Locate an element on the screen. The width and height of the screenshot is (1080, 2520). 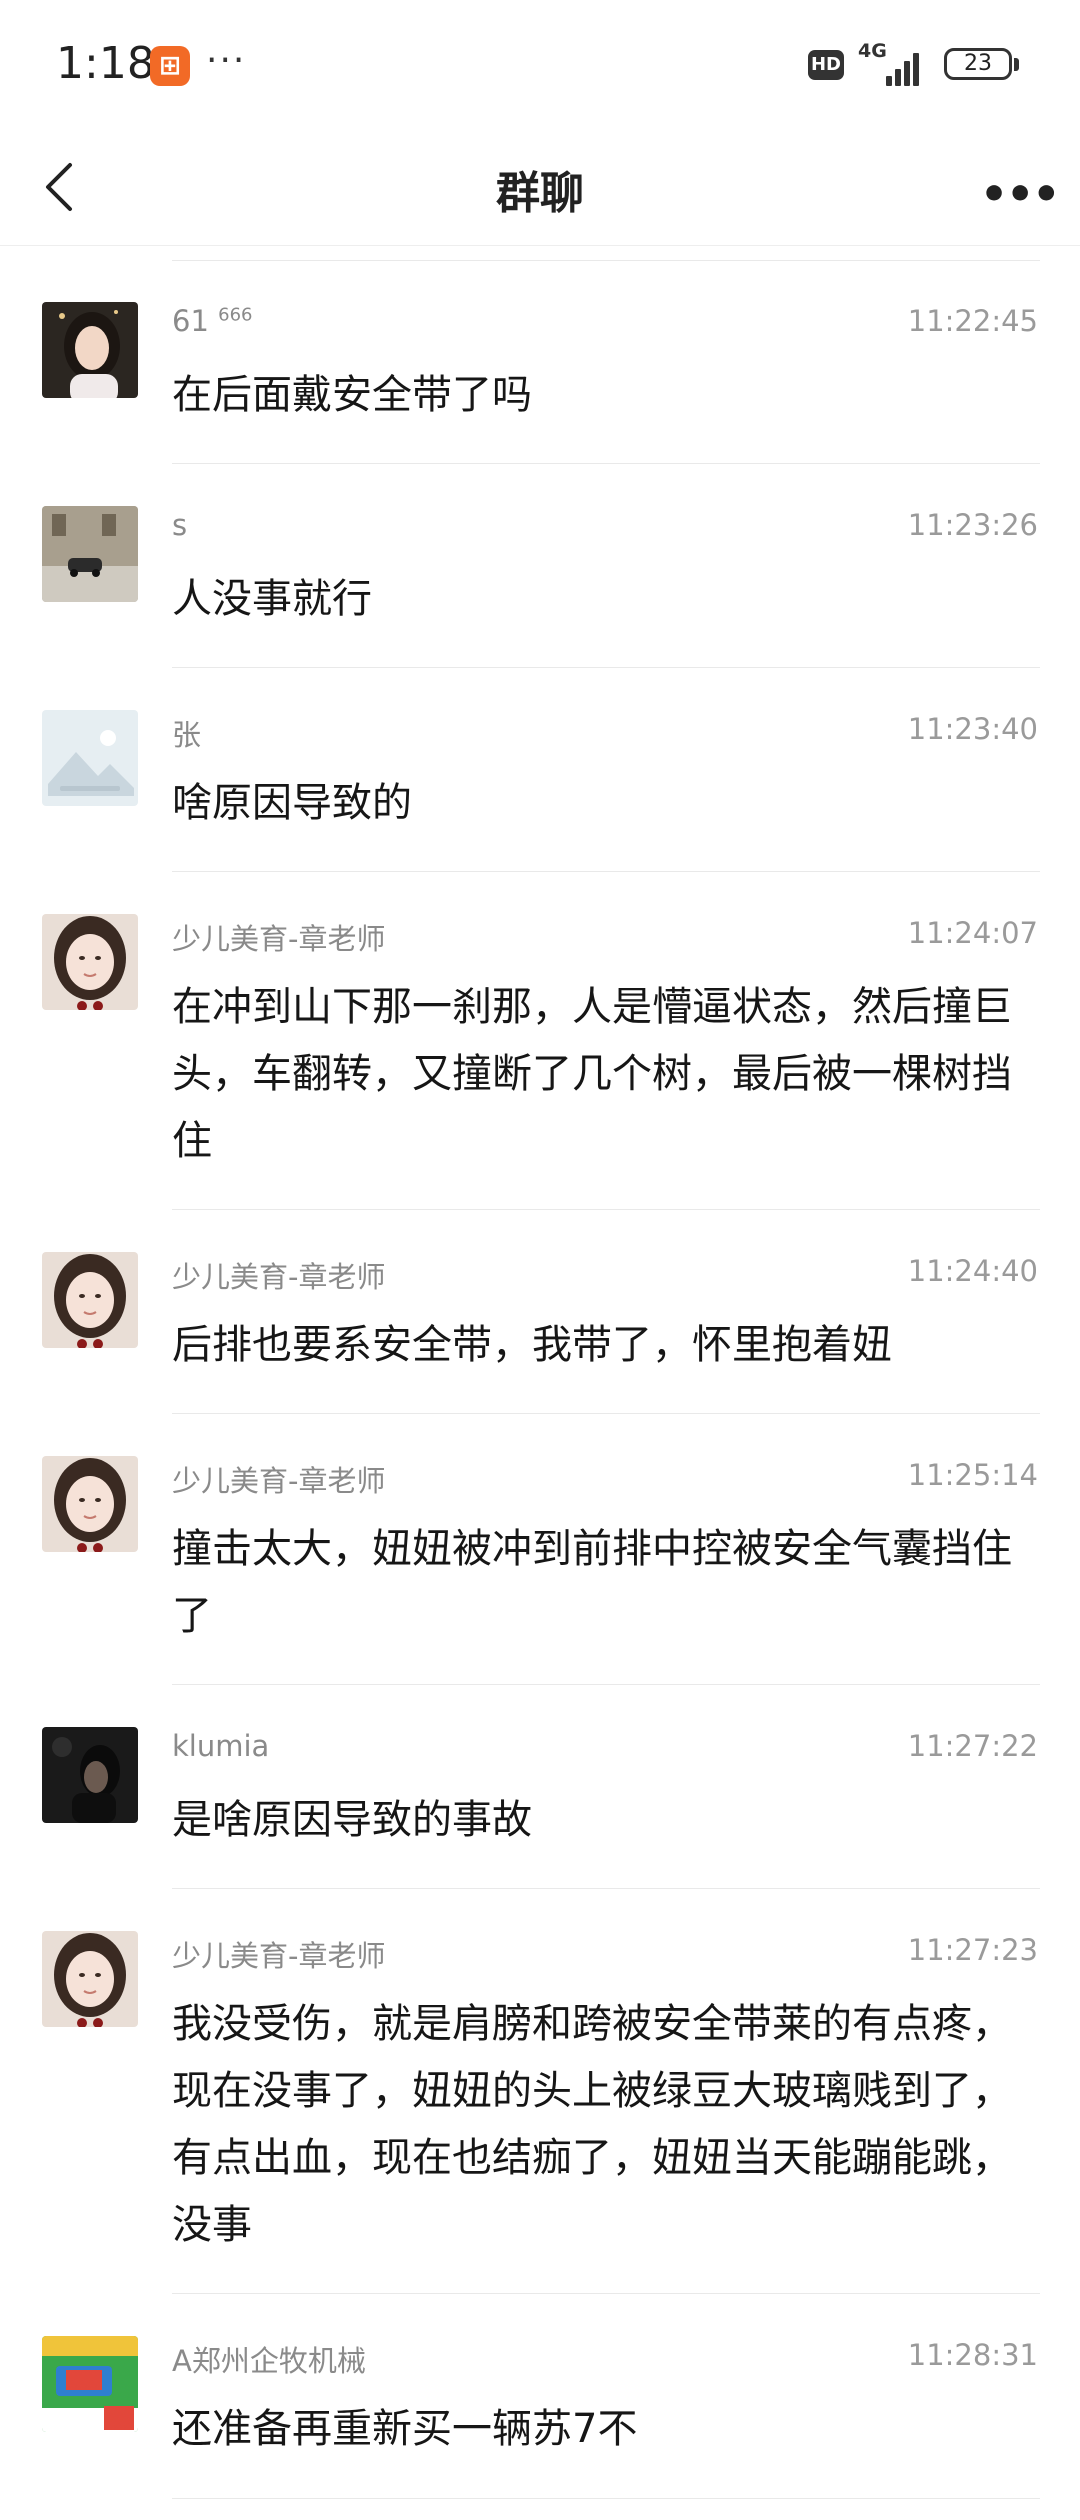
message-time: 11:27:23 is located at coordinates (972, 1950).